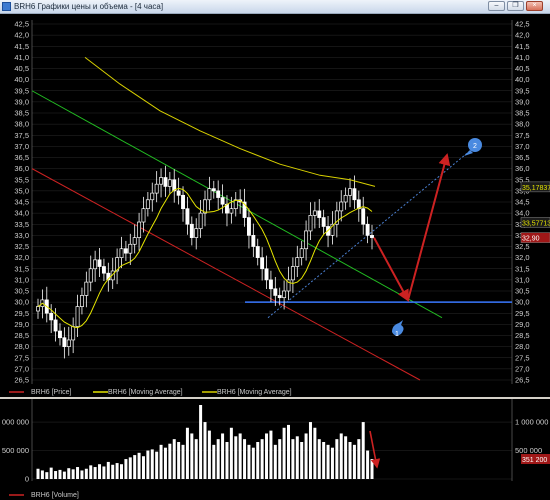 The image size is (550, 500). Describe the element at coordinates (429, 227) in the screenshot. I see `projection-arrow-up` at that location.